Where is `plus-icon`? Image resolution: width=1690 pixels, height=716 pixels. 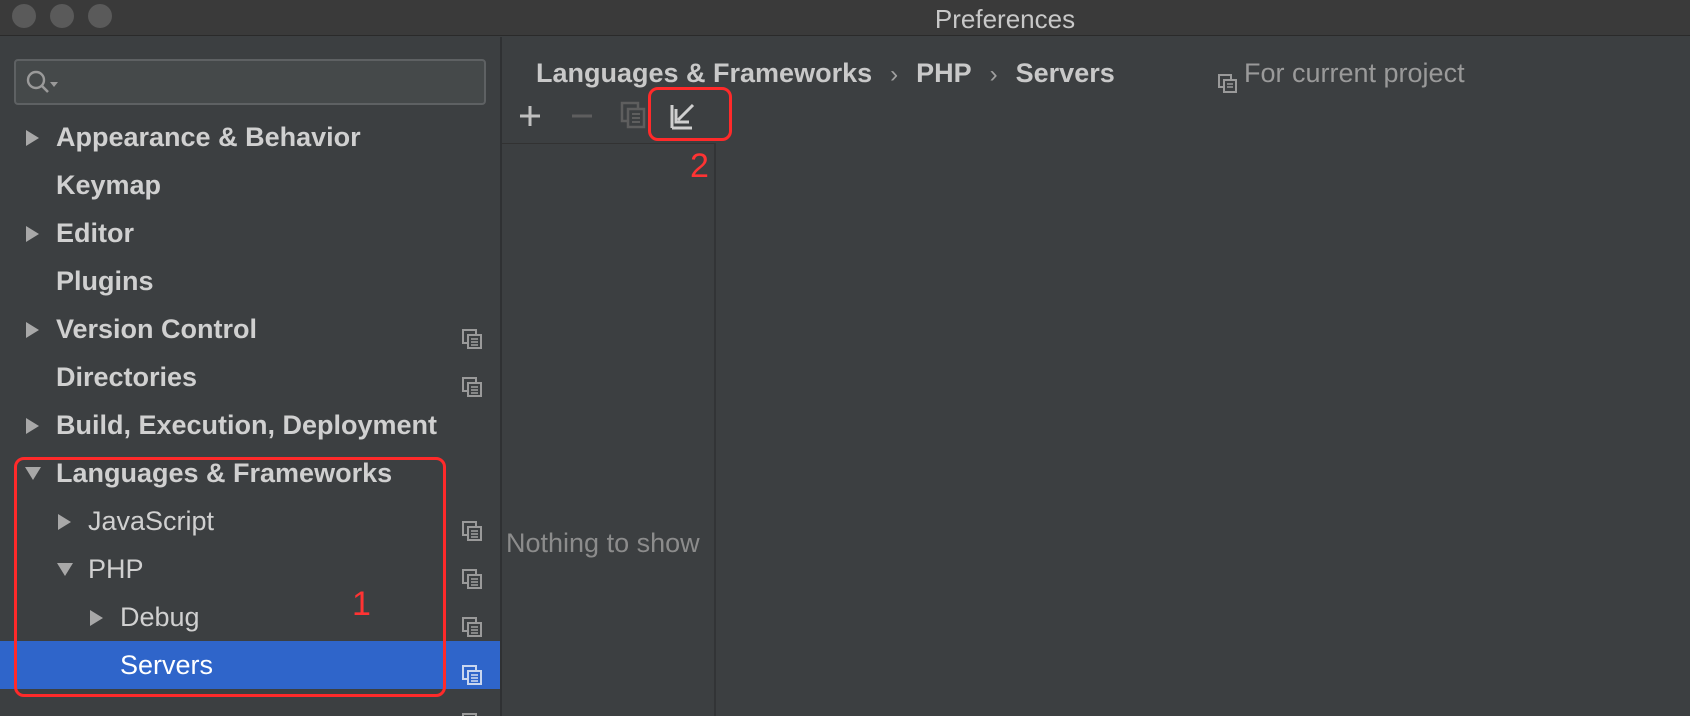
plus-icon is located at coordinates (530, 117).